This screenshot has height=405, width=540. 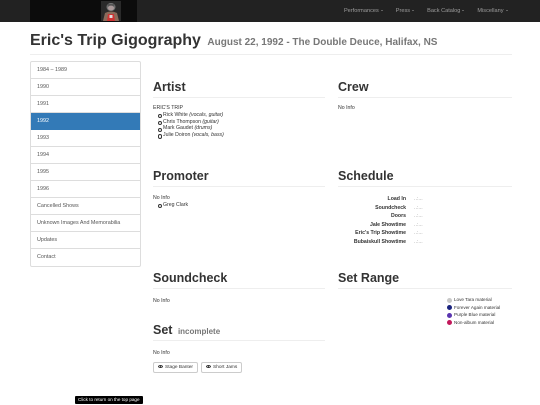 I want to click on nav-miscellany: Miscellany, so click(x=492, y=11).